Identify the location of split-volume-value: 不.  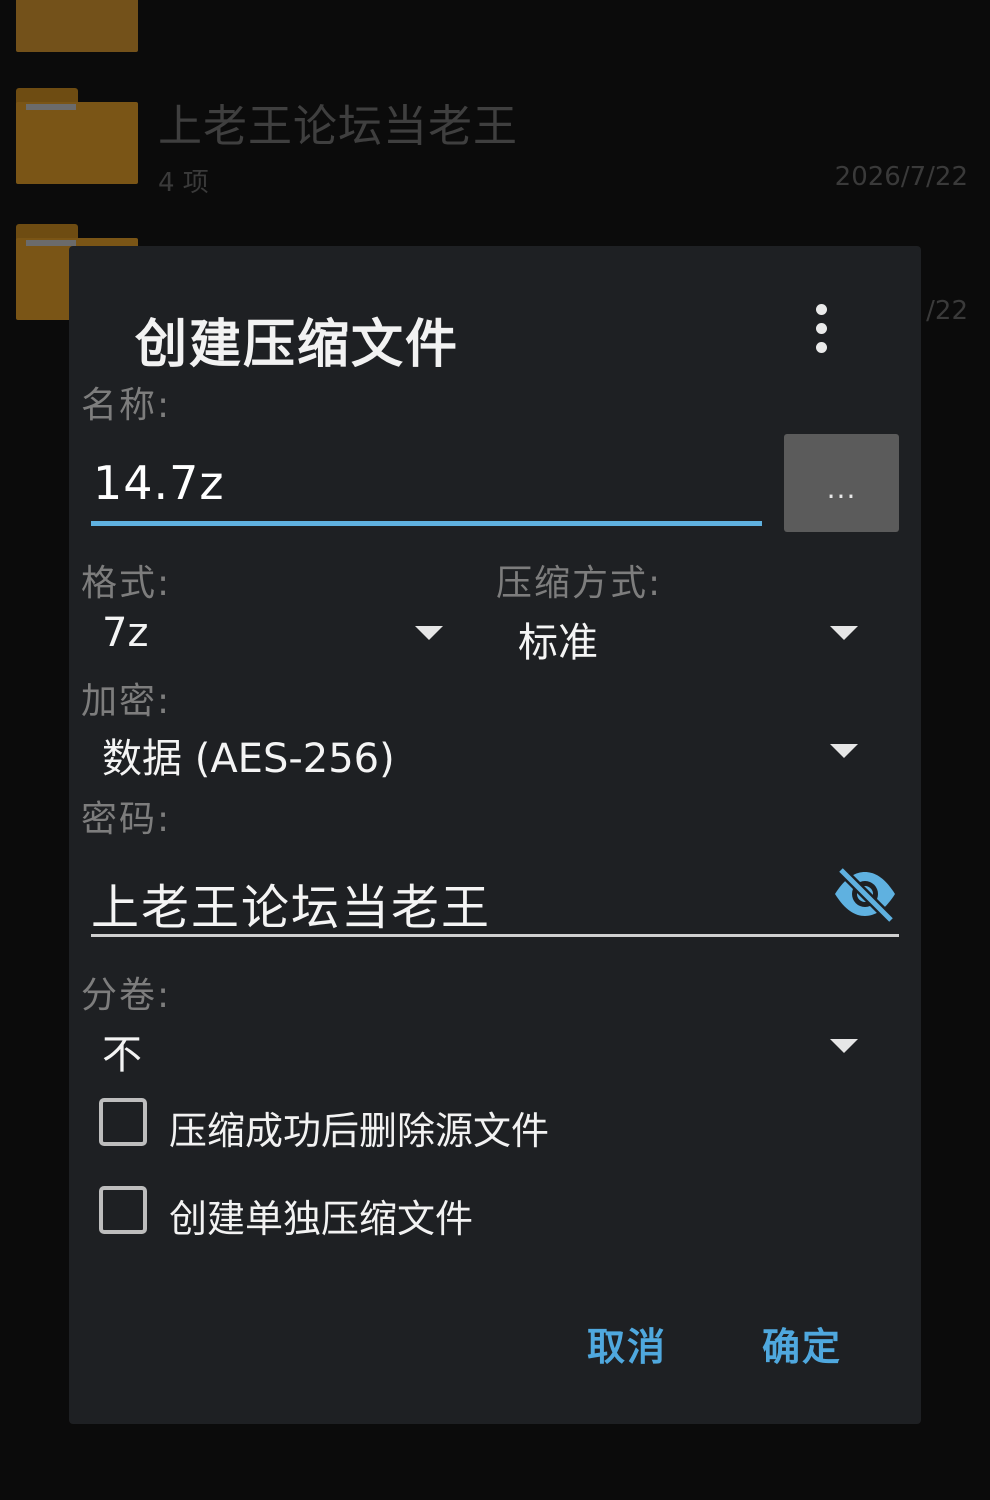
(122, 1055).